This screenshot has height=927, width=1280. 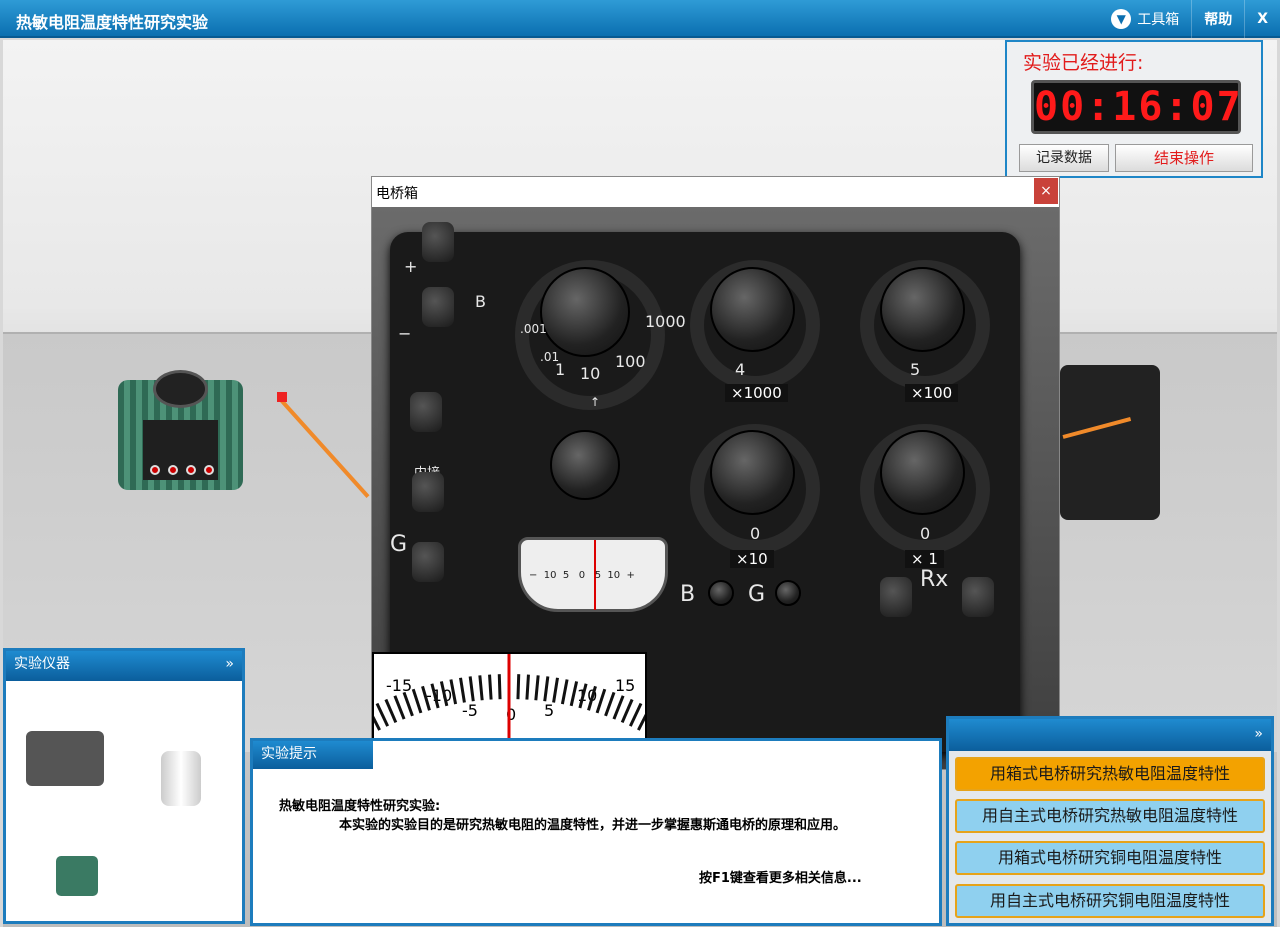 What do you see at coordinates (1184, 158) in the screenshot?
I see `end-operation-button: 结束操作` at bounding box center [1184, 158].